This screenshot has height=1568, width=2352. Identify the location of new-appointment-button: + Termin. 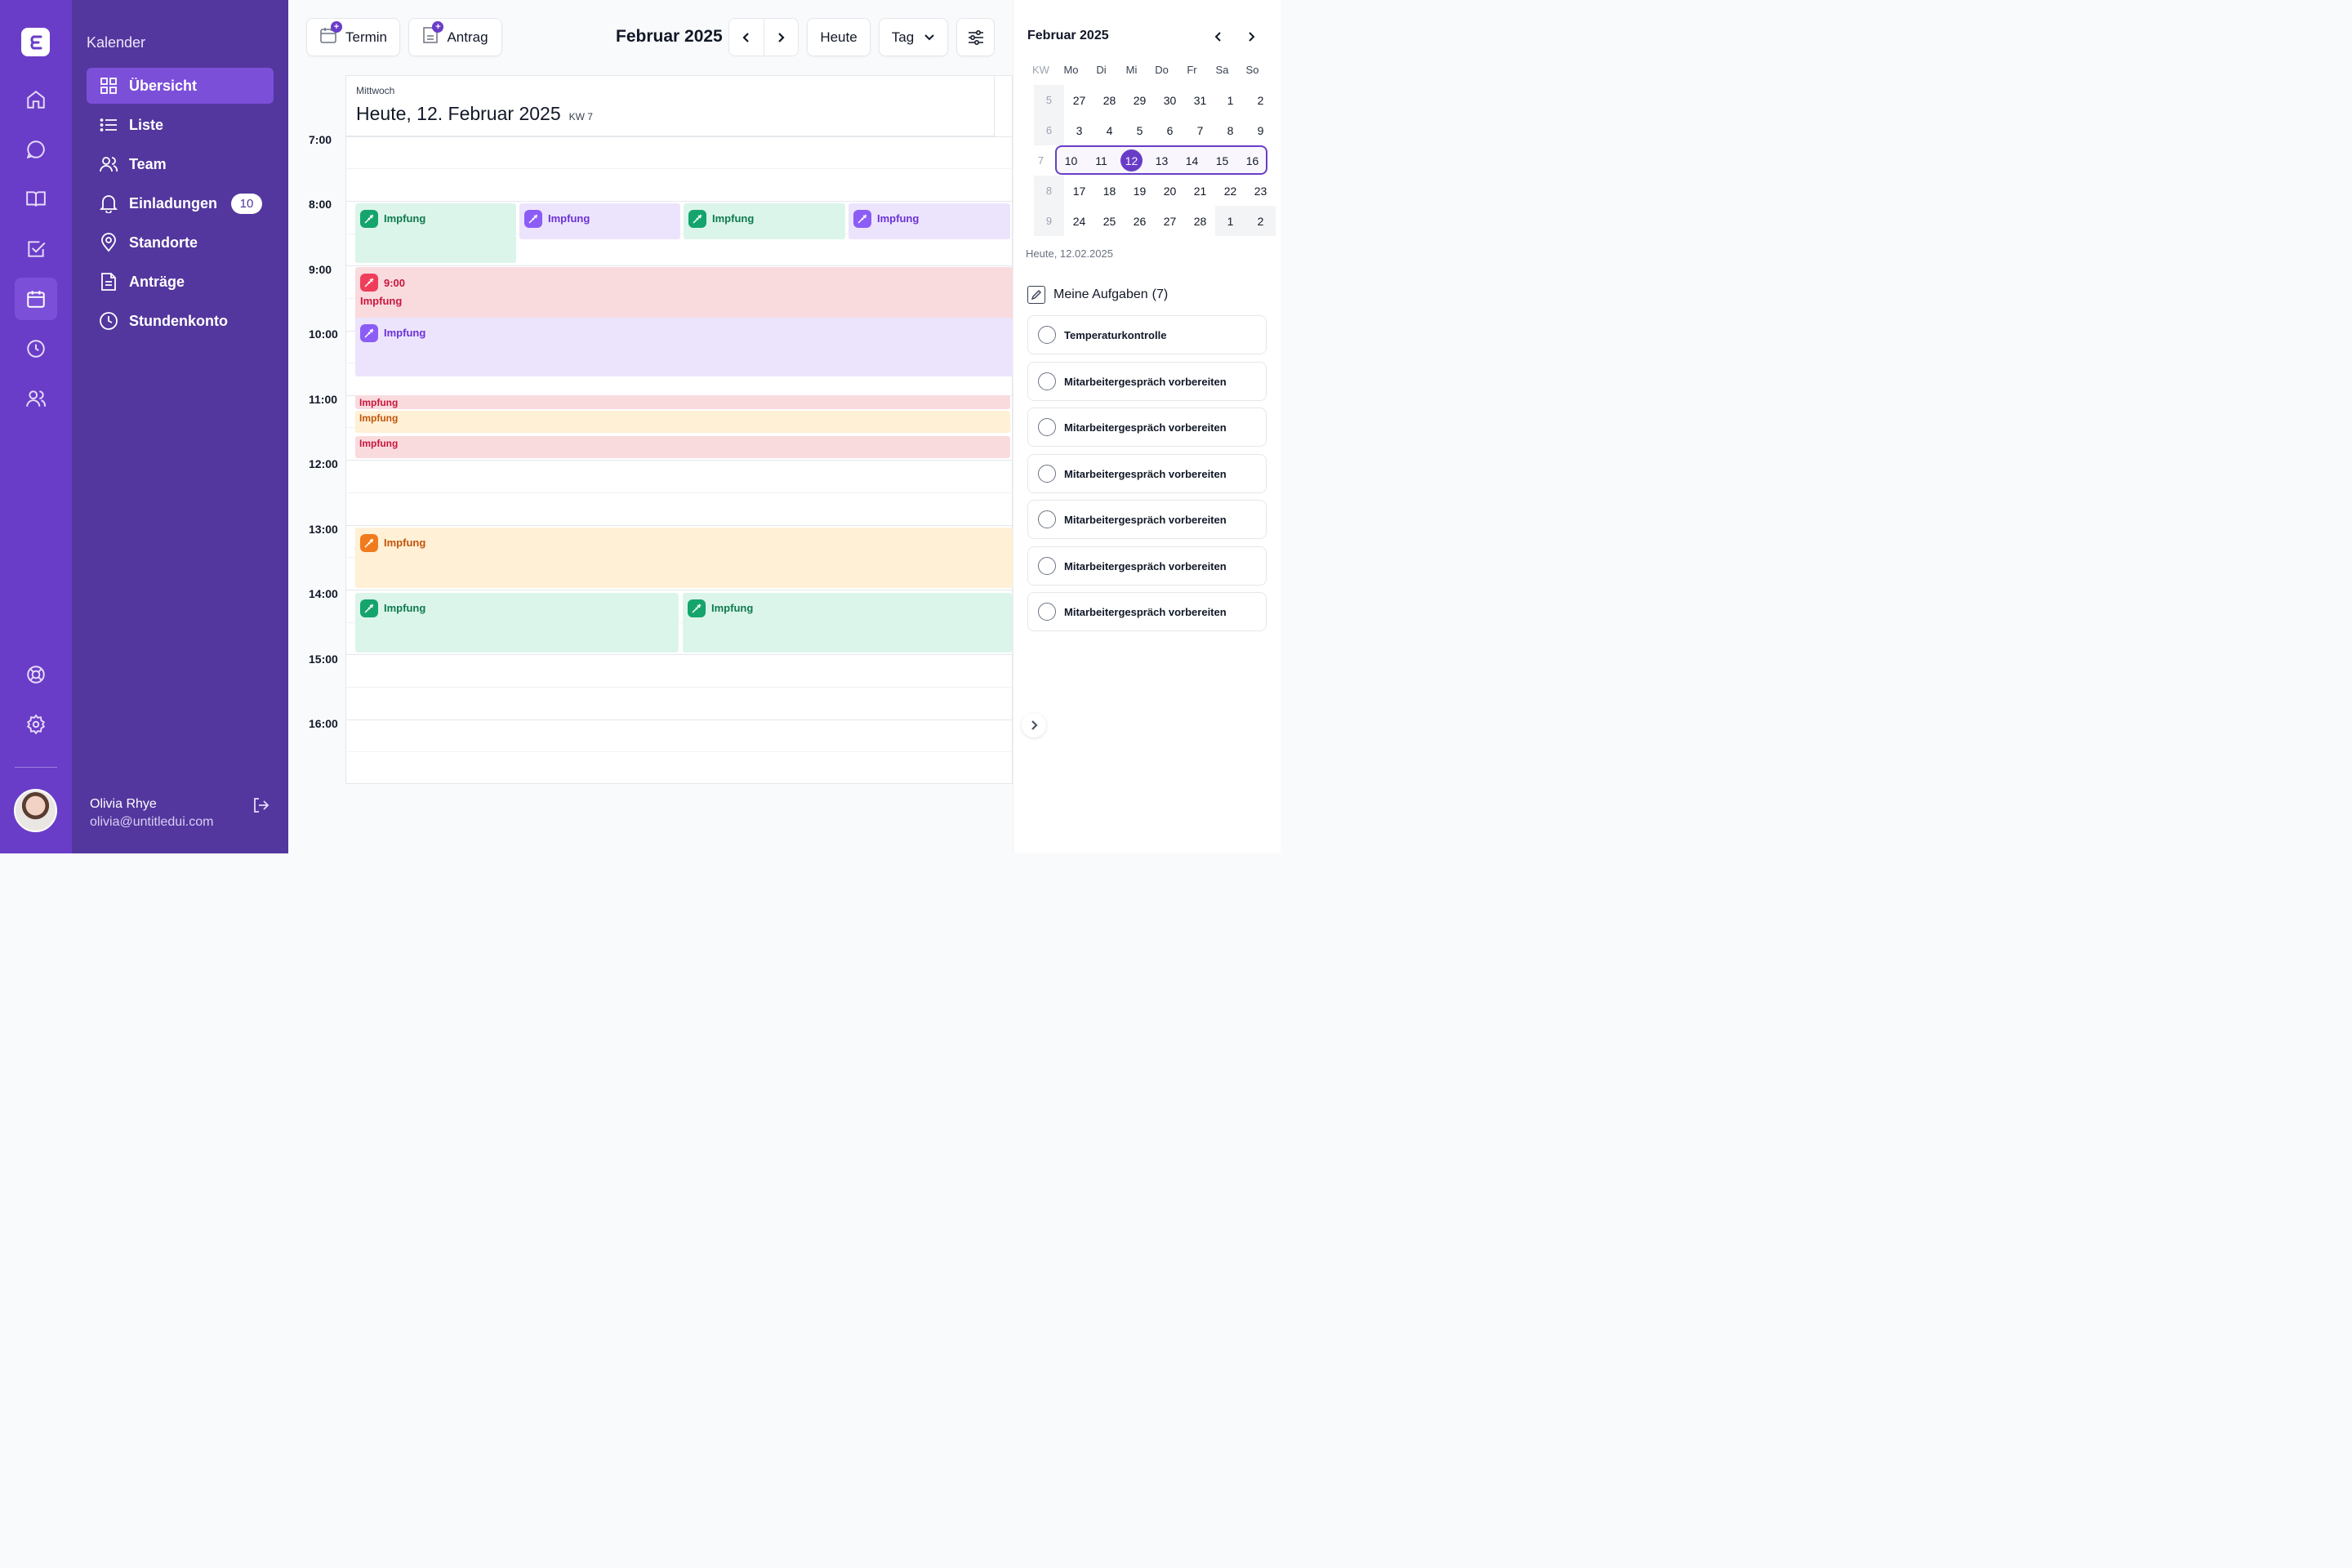
(353, 37).